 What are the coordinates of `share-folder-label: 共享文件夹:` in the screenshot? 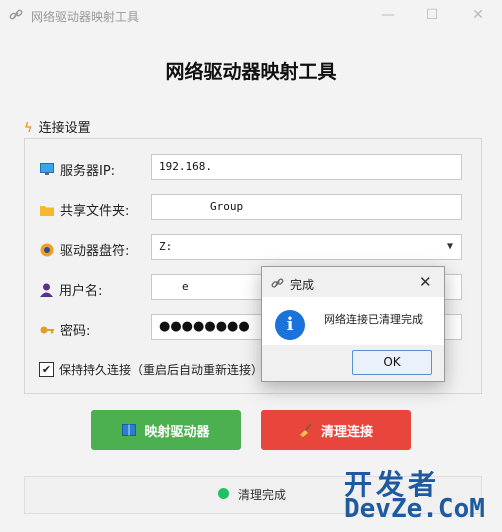 It's located at (84, 209).